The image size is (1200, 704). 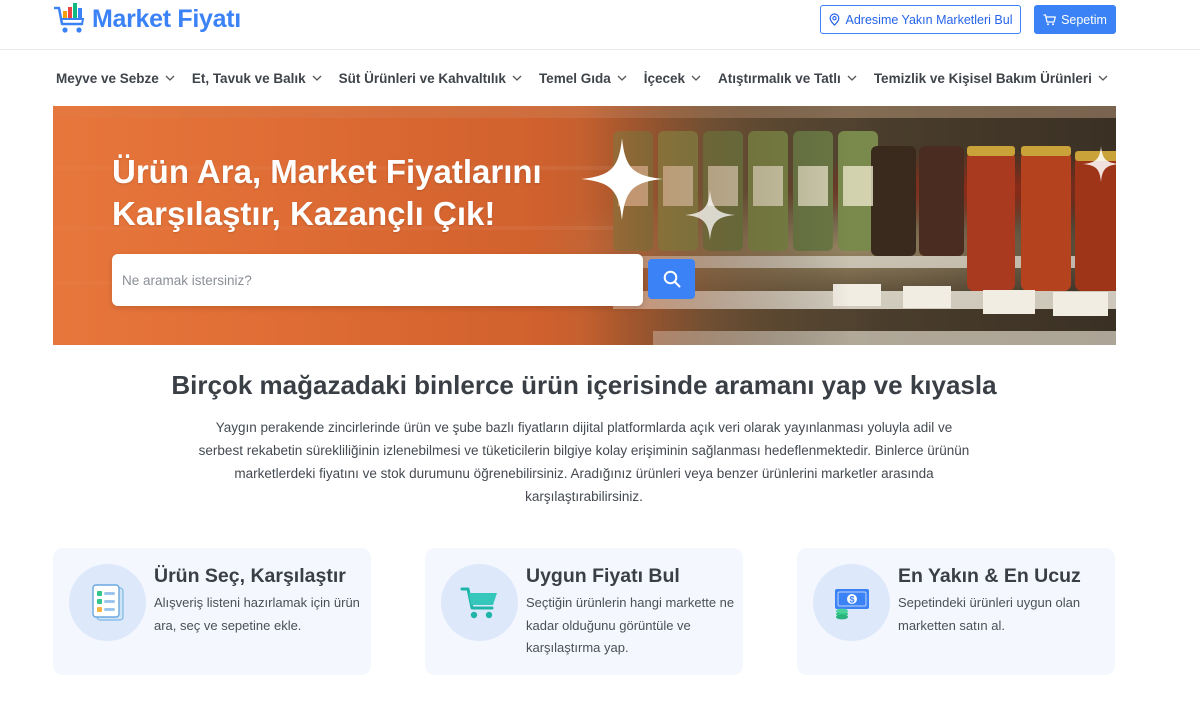 I want to click on nav-item-temel-gida: Temel Gıda, so click(x=591, y=78).